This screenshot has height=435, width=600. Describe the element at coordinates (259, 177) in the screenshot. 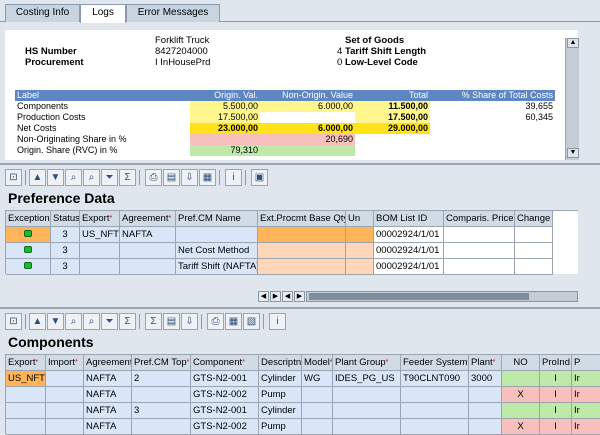

I see `detail-view-icon: ▣` at that location.